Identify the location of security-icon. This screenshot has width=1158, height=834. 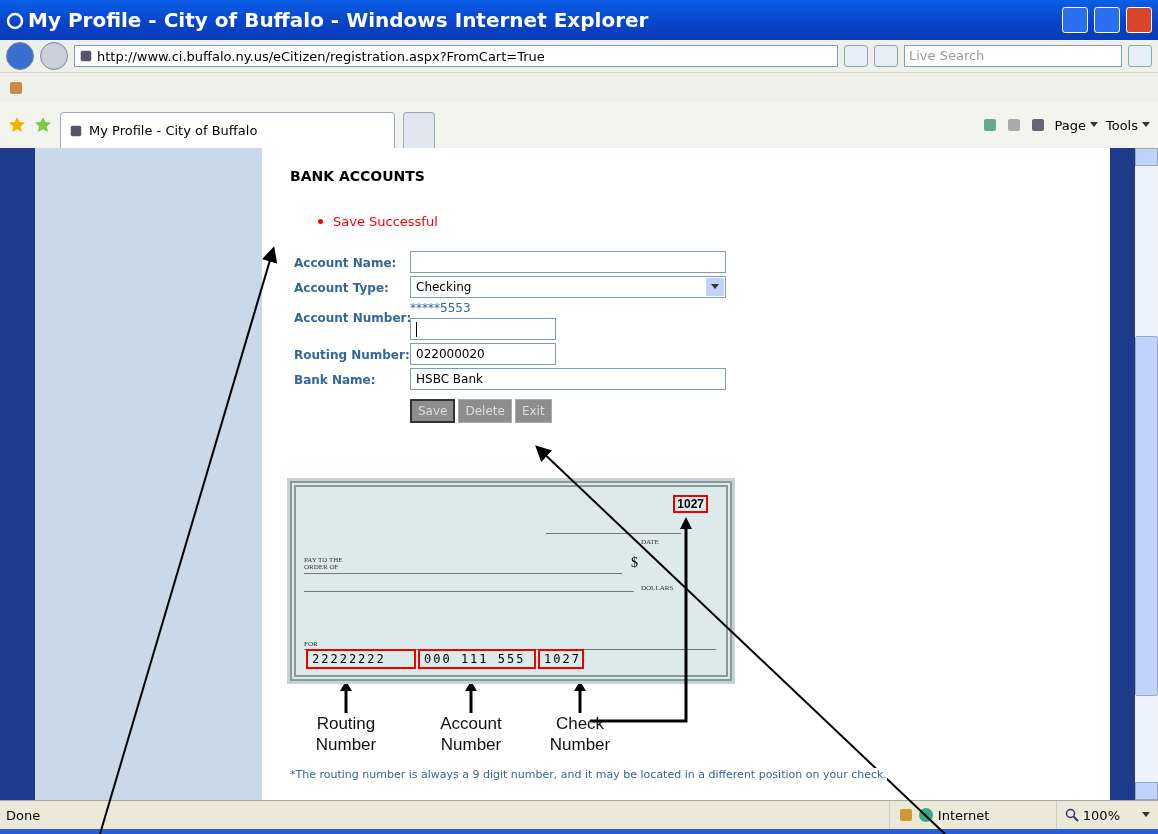
(905, 815).